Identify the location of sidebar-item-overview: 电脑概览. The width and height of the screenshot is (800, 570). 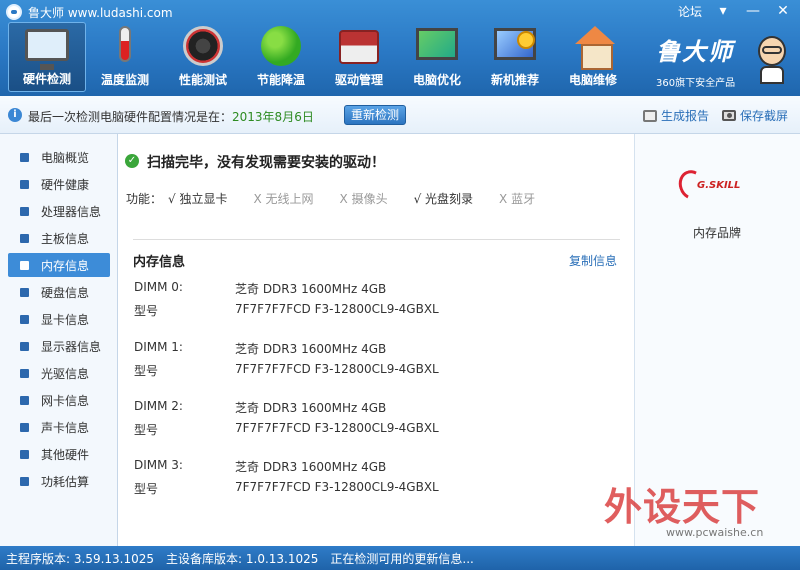
(59, 157).